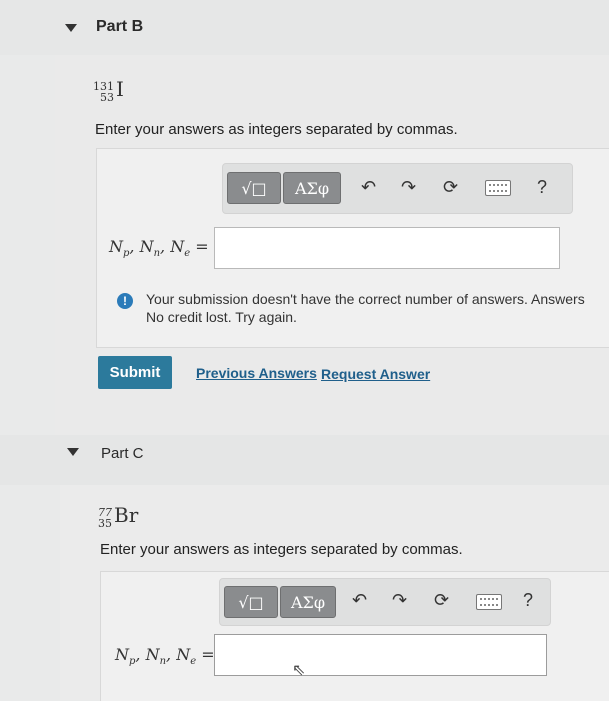 The width and height of the screenshot is (609, 701). What do you see at coordinates (120, 26) in the screenshot?
I see `part-b-title: Part B` at bounding box center [120, 26].